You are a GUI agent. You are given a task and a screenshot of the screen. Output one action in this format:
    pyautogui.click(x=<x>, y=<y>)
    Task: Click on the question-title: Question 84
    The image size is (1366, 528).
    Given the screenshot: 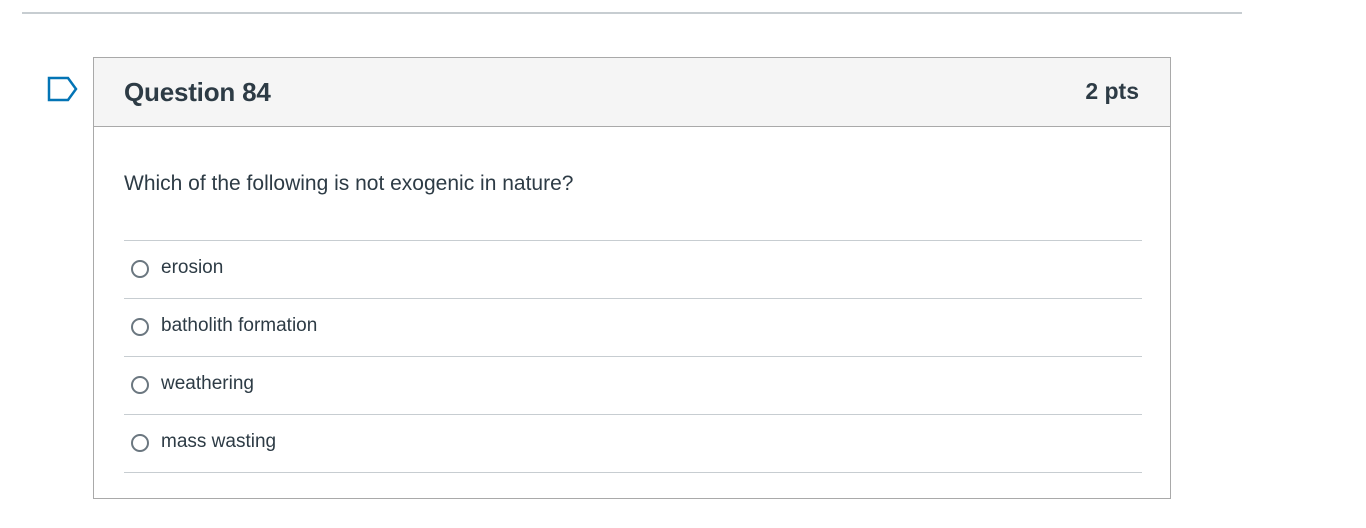 What is the action you would take?
    pyautogui.click(x=197, y=92)
    